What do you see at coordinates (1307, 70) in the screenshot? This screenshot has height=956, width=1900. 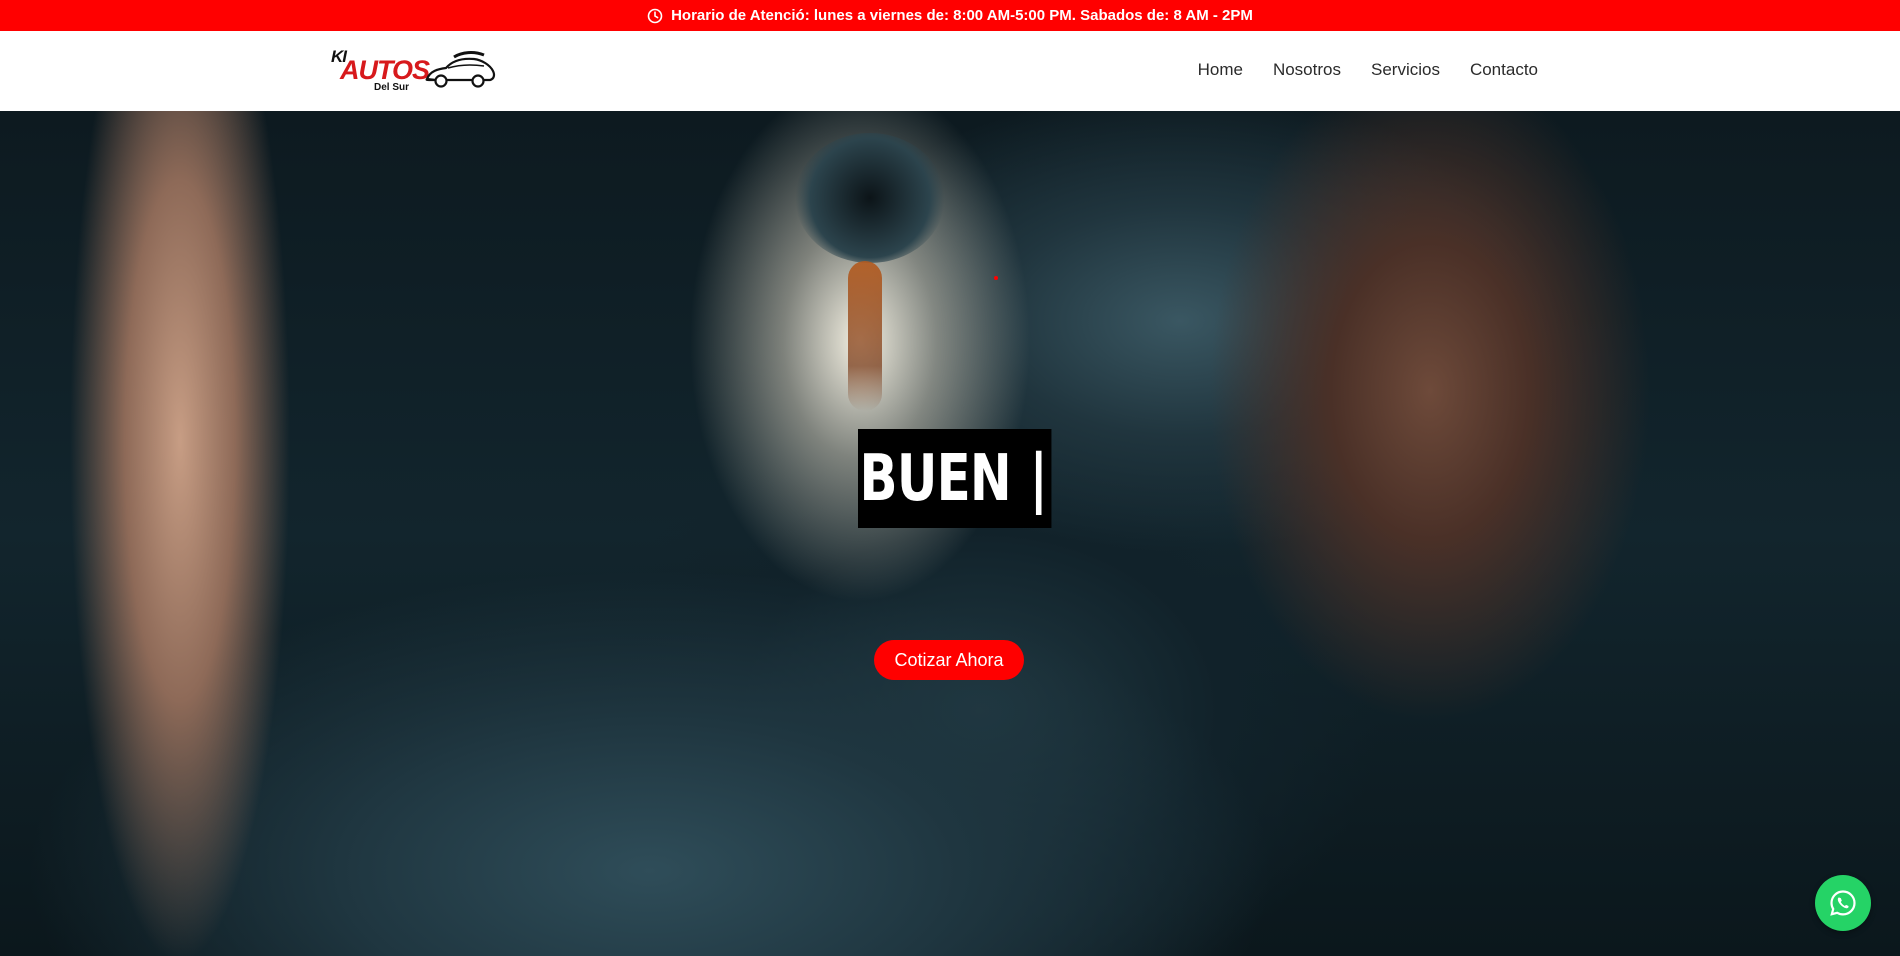 I see `nav-link-nosotros: Nosotros` at bounding box center [1307, 70].